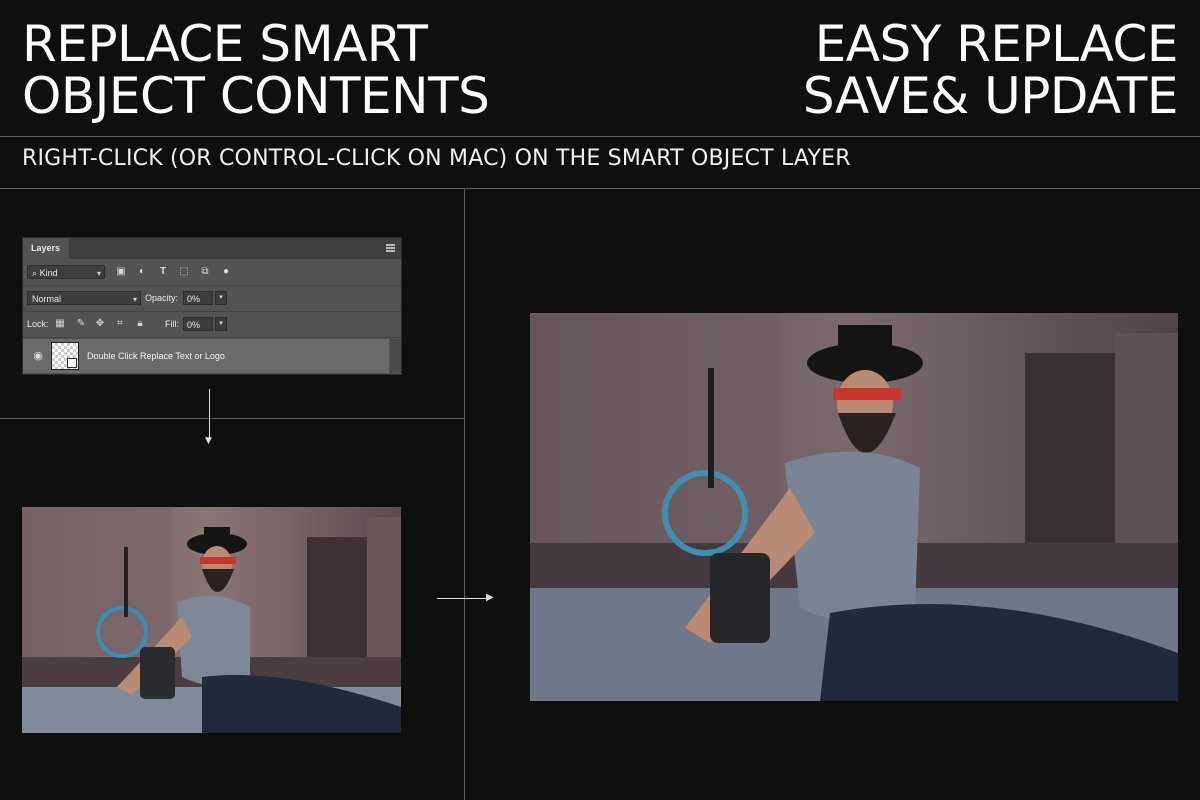 The height and width of the screenshot is (800, 1200). I want to click on arrow-down-icon: ▼, so click(208, 441).